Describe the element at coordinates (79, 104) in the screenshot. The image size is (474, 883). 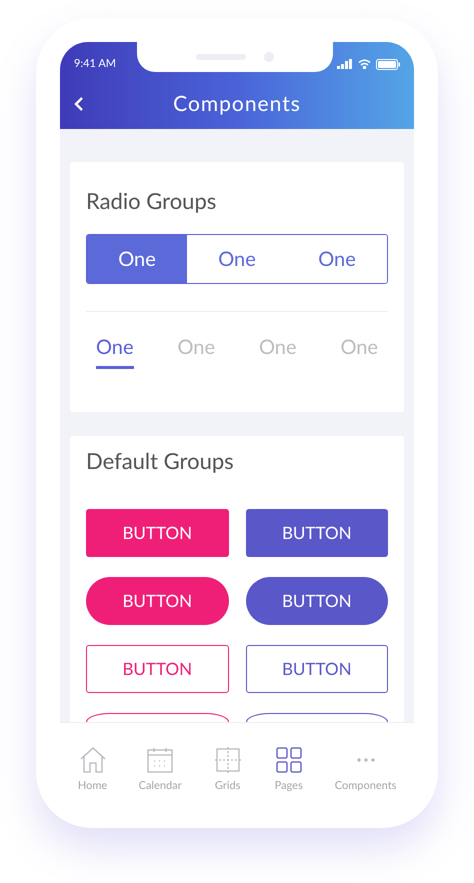
I see `back-icon` at that location.